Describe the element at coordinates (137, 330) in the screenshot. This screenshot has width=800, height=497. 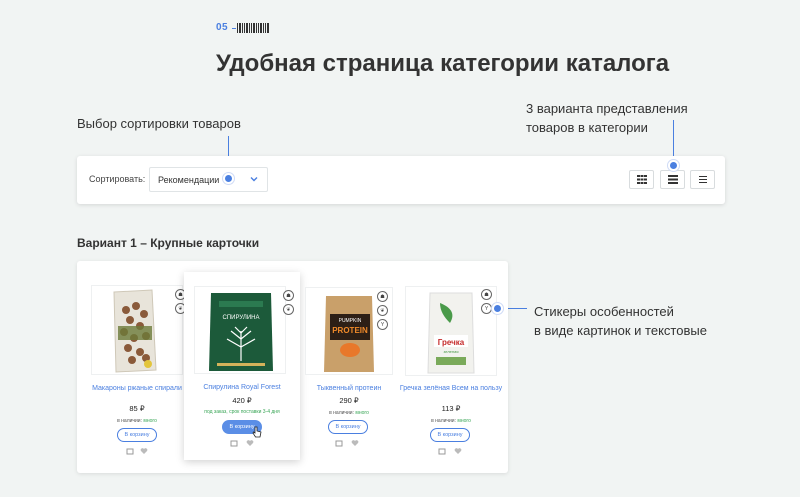
I see `product-image` at that location.